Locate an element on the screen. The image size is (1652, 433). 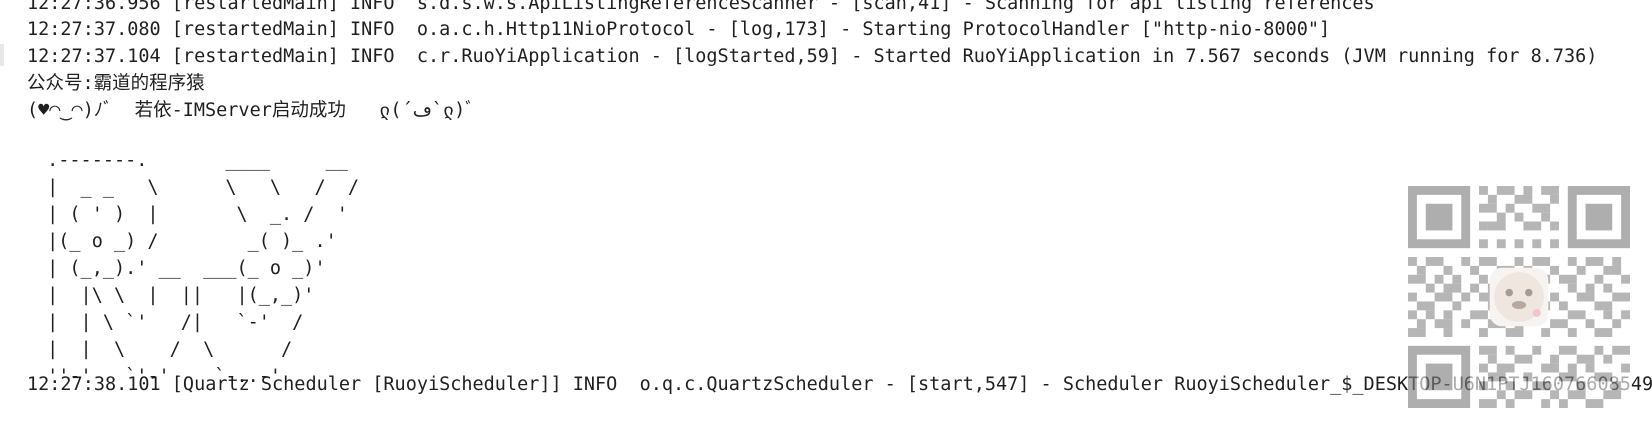
log-line: 公众号:霸道的程序猿 is located at coordinates (116, 83).